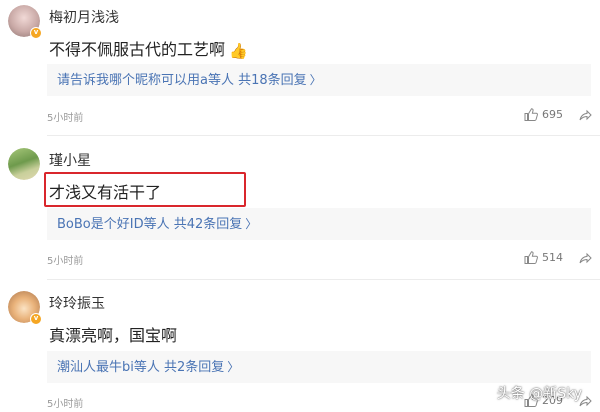 The image size is (600, 412). I want to click on reply-summary-text: 潮汕人最牛bi等人 共2条回复, so click(141, 367).